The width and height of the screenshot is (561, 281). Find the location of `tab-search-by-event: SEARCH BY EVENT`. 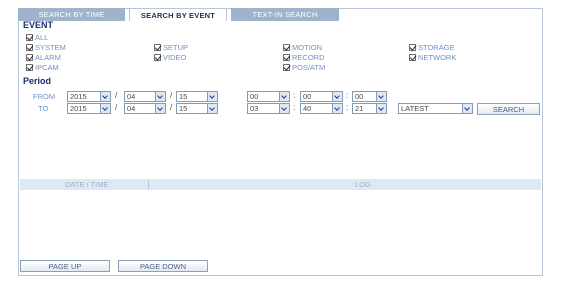

tab-search-by-event: SEARCH BY EVENT is located at coordinates (178, 14).